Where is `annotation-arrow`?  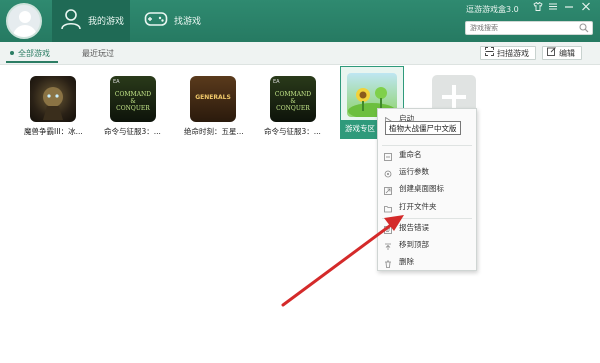 annotation-arrow is located at coordinates (342, 261).